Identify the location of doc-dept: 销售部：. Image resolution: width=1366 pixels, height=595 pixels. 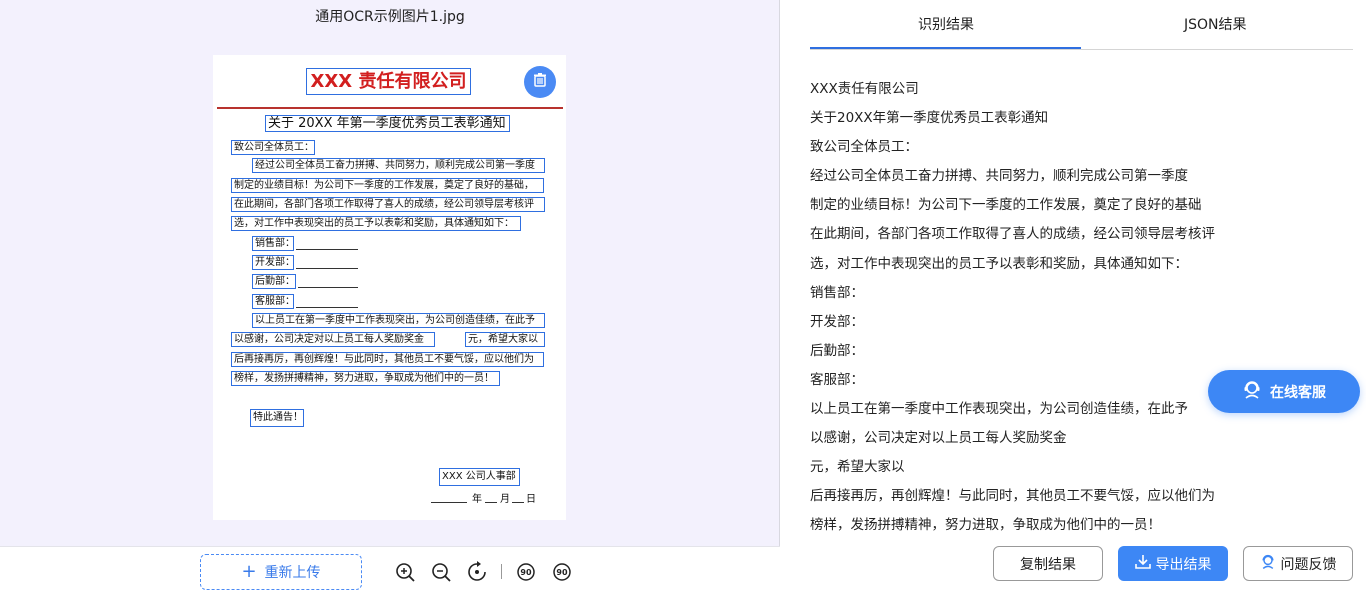
(273, 243).